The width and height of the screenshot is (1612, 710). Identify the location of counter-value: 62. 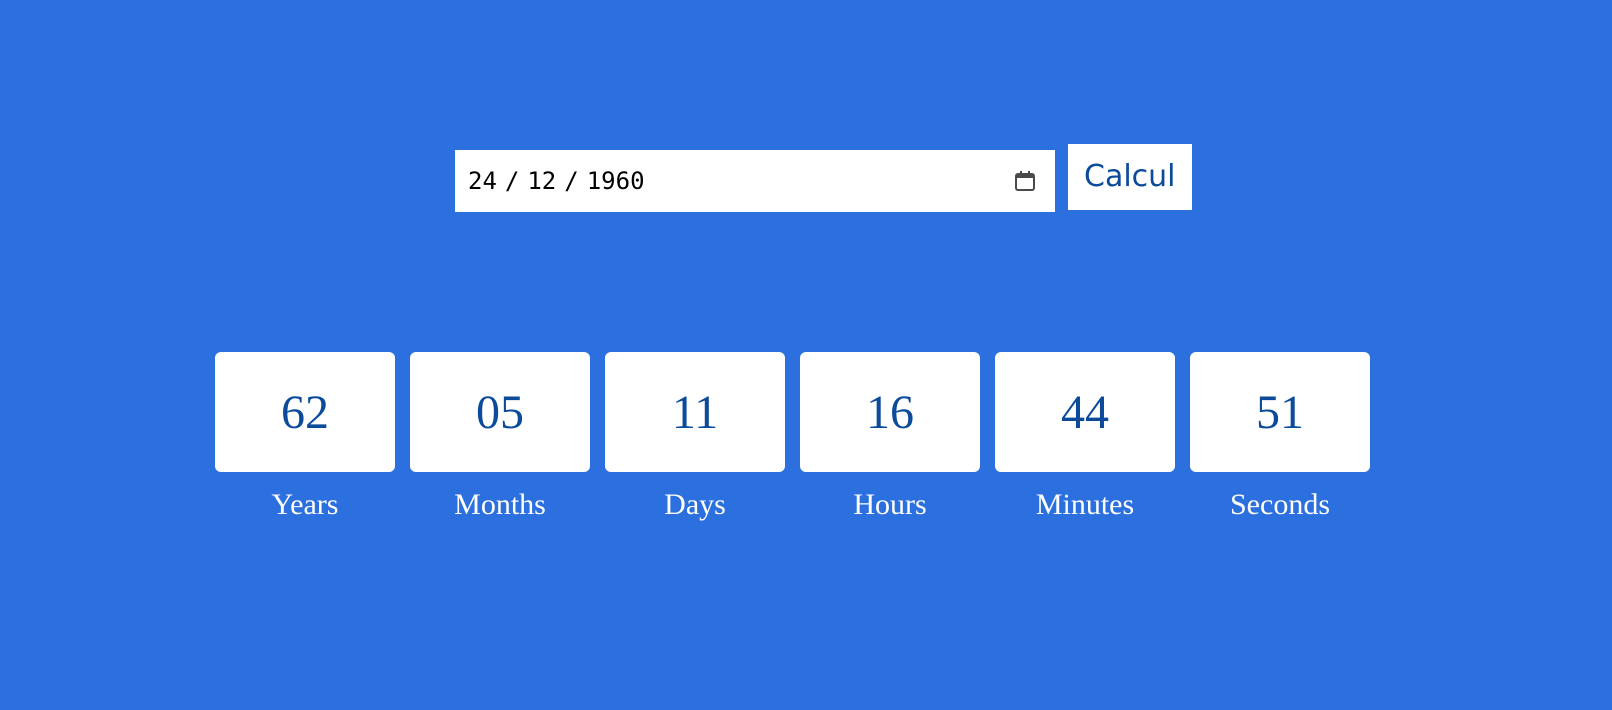
(305, 412).